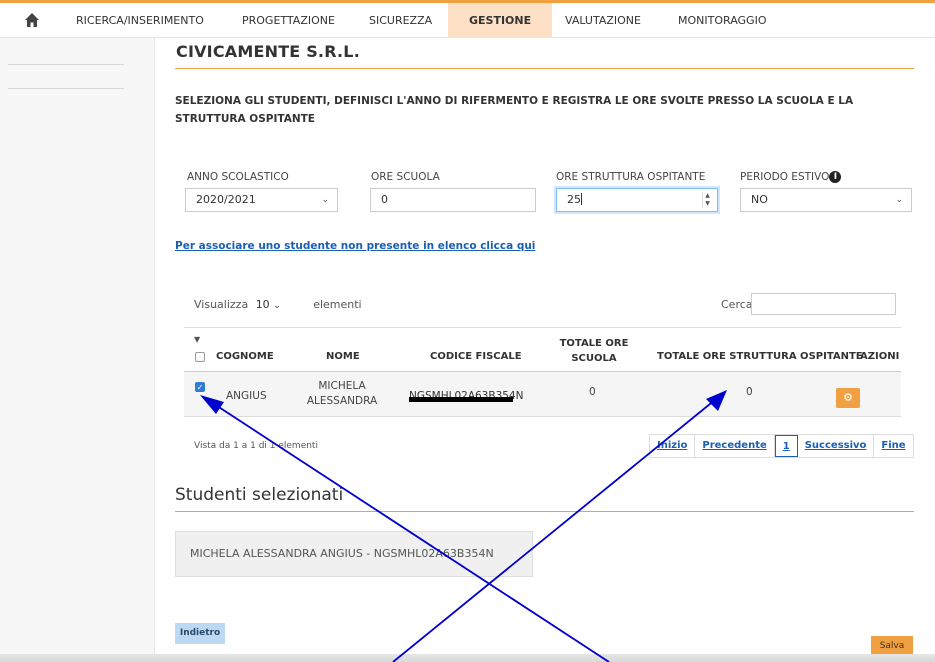  I want to click on ore-struttura-label: ORE STRUTTURA OSPITANTE, so click(631, 177).